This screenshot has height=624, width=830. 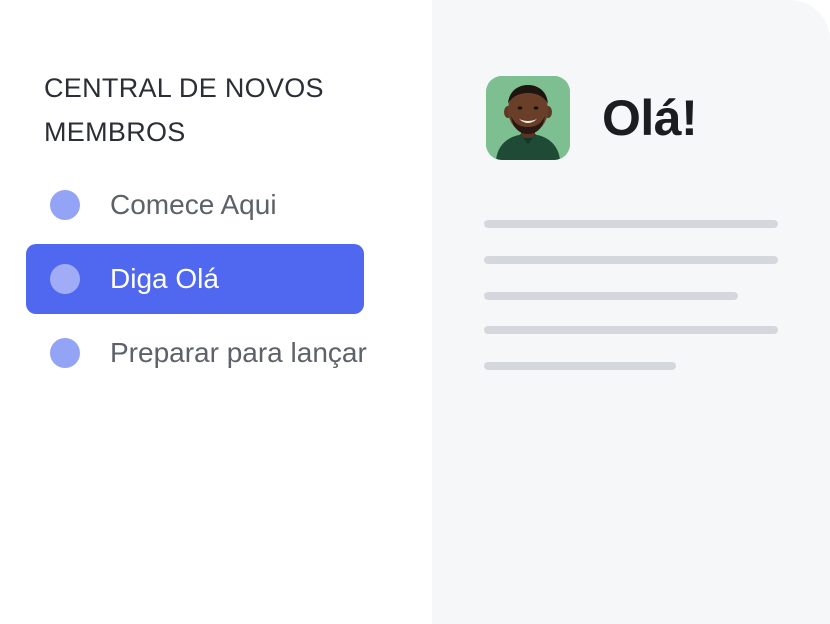 I want to click on sidebar-title-line-2: MEMBROS, so click(x=115, y=132).